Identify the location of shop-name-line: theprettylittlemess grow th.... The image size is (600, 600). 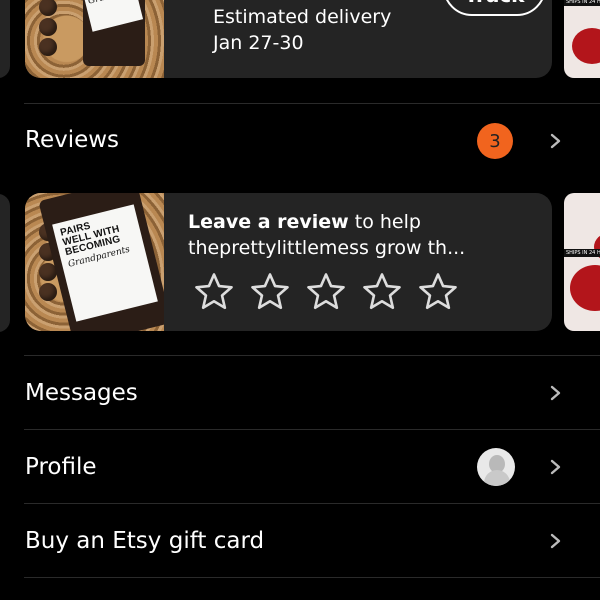
(327, 248).